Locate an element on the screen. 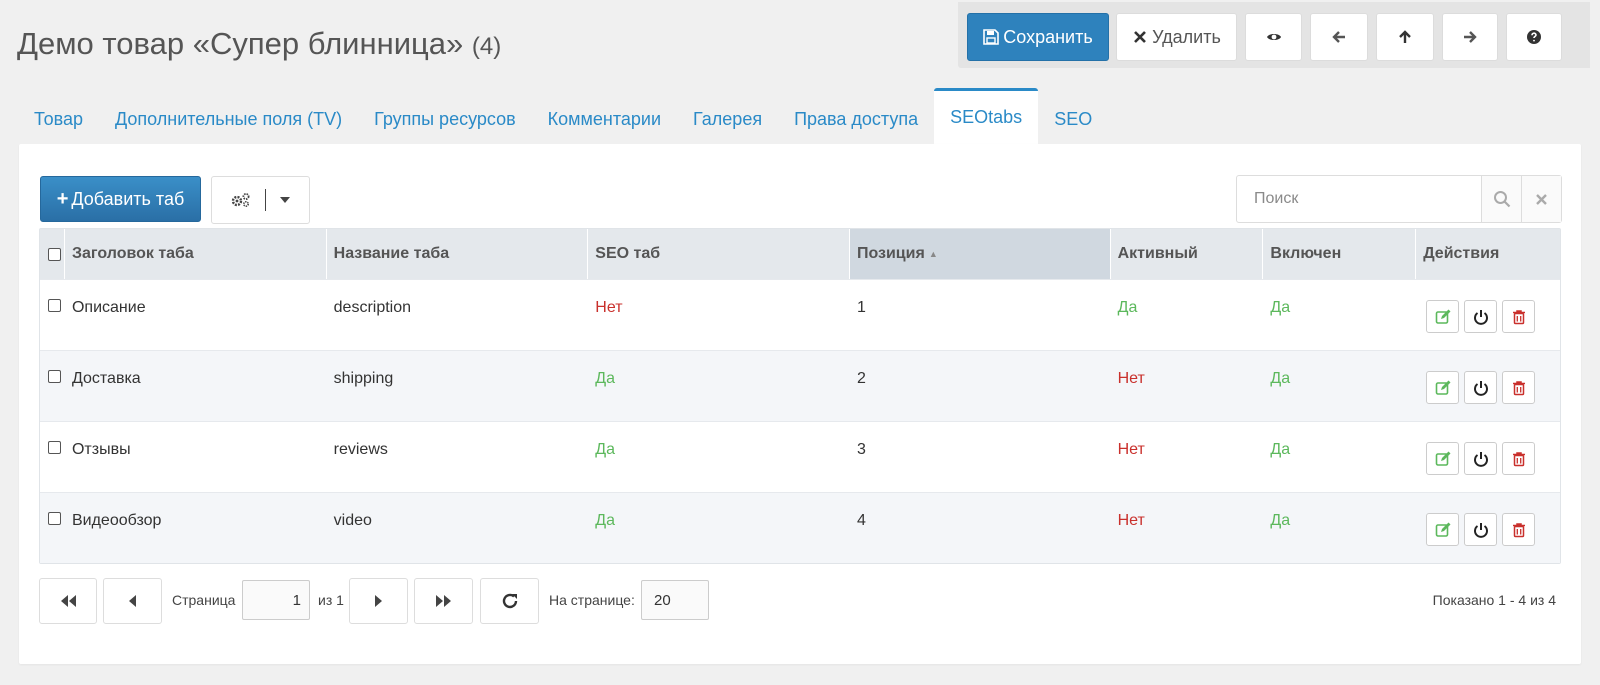 The height and width of the screenshot is (685, 1600). tab-seotabs: SEOtabs is located at coordinates (986, 116).